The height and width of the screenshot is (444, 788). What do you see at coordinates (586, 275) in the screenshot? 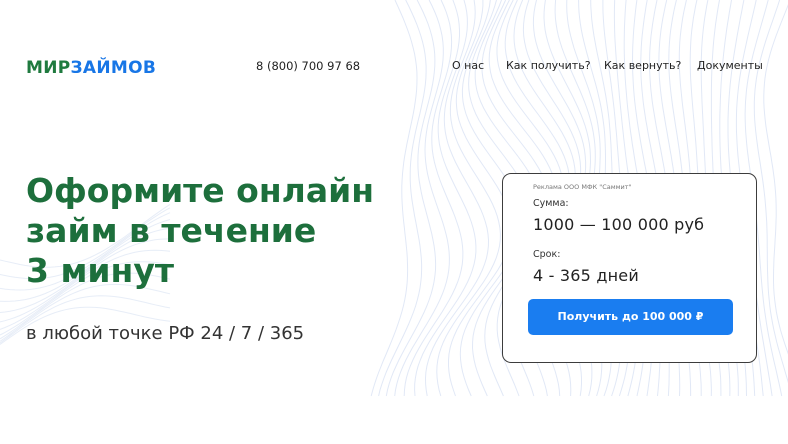
I see `term-value: 4 - 365 дней` at bounding box center [586, 275].